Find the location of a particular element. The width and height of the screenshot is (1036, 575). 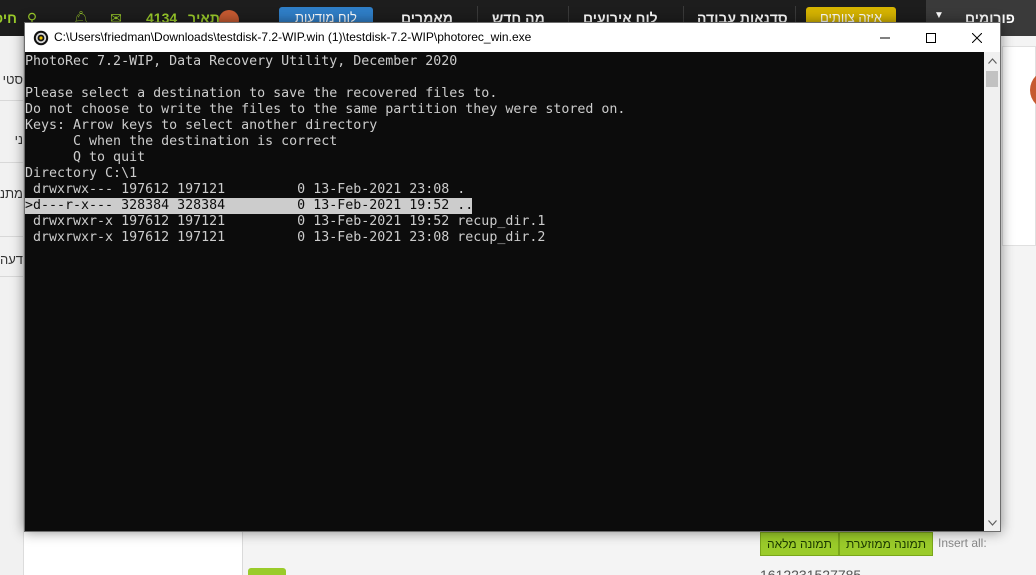

scroll-up-button is located at coordinates (992, 60).